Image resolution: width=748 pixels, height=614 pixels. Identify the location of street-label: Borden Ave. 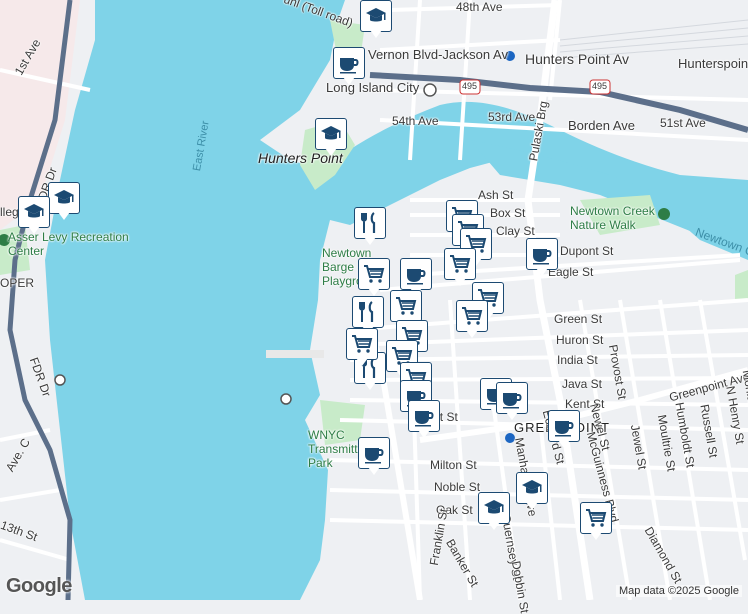
(601, 125).